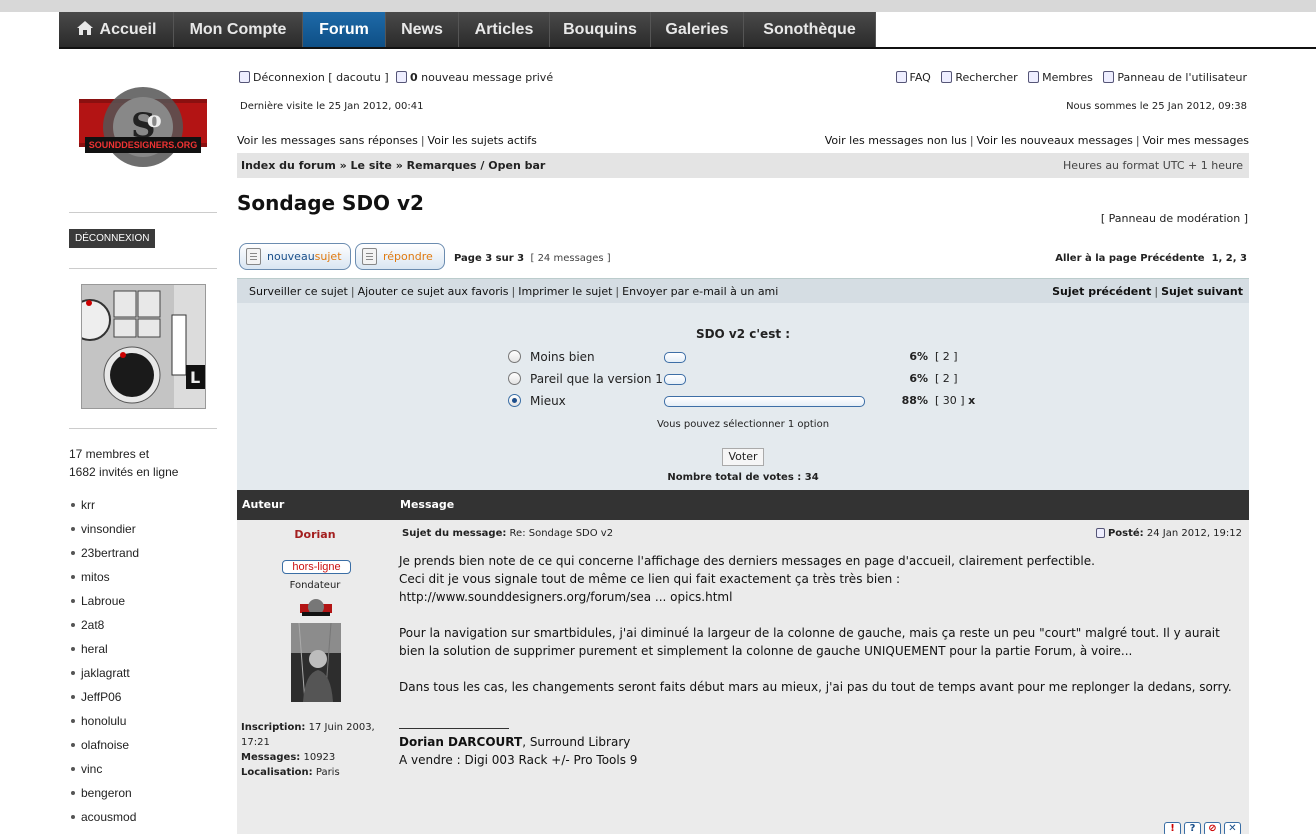  I want to click on member-name: krr, so click(88, 505).